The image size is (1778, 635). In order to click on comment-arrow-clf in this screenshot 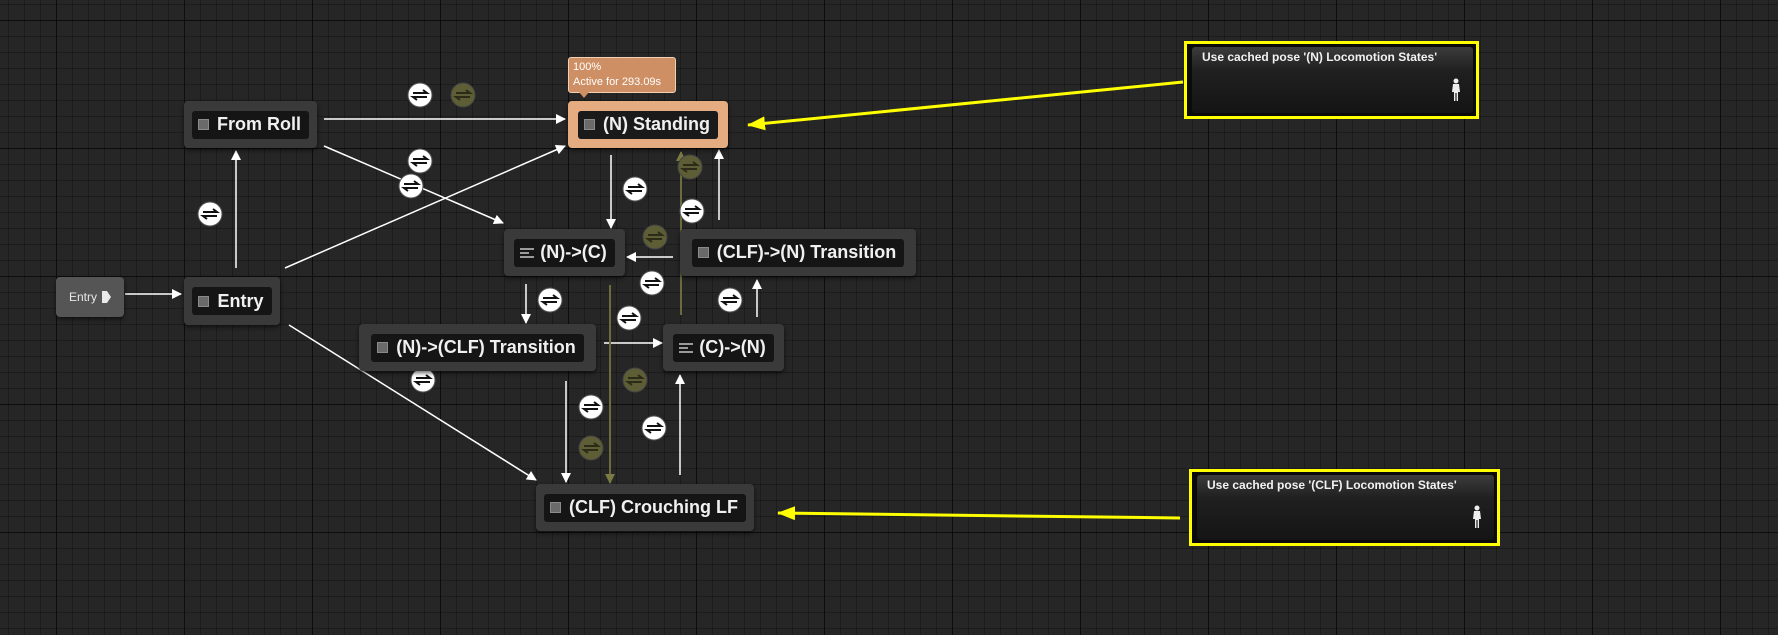, I will do `click(979, 513)`.